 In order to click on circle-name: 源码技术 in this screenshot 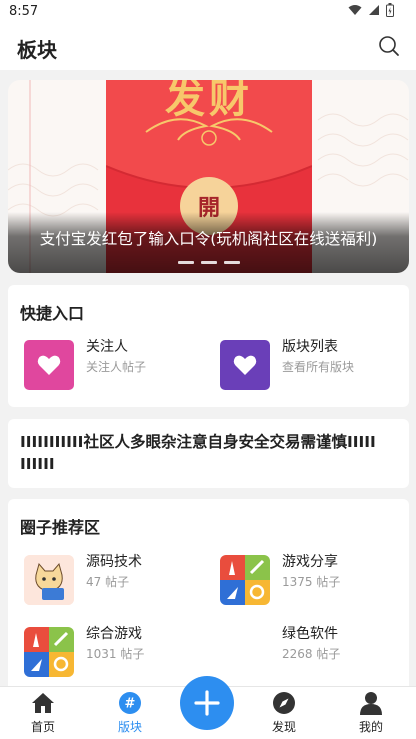, I will do `click(114, 562)`.